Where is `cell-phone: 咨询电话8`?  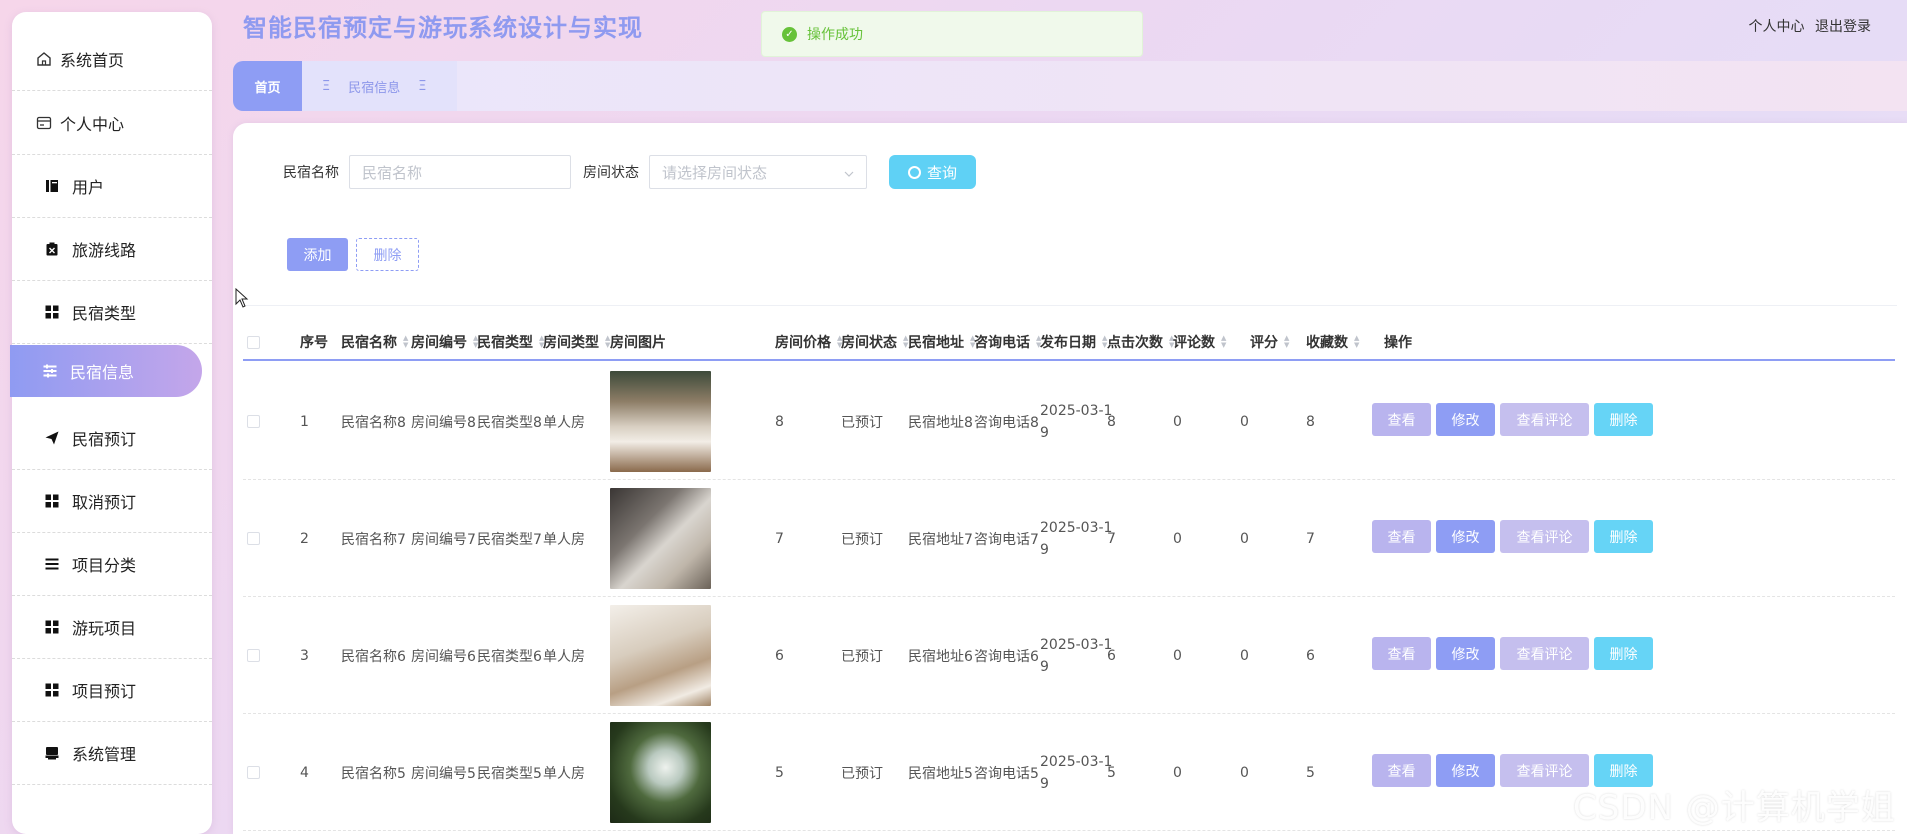
cell-phone: 咨询电话8 is located at coordinates (1006, 422).